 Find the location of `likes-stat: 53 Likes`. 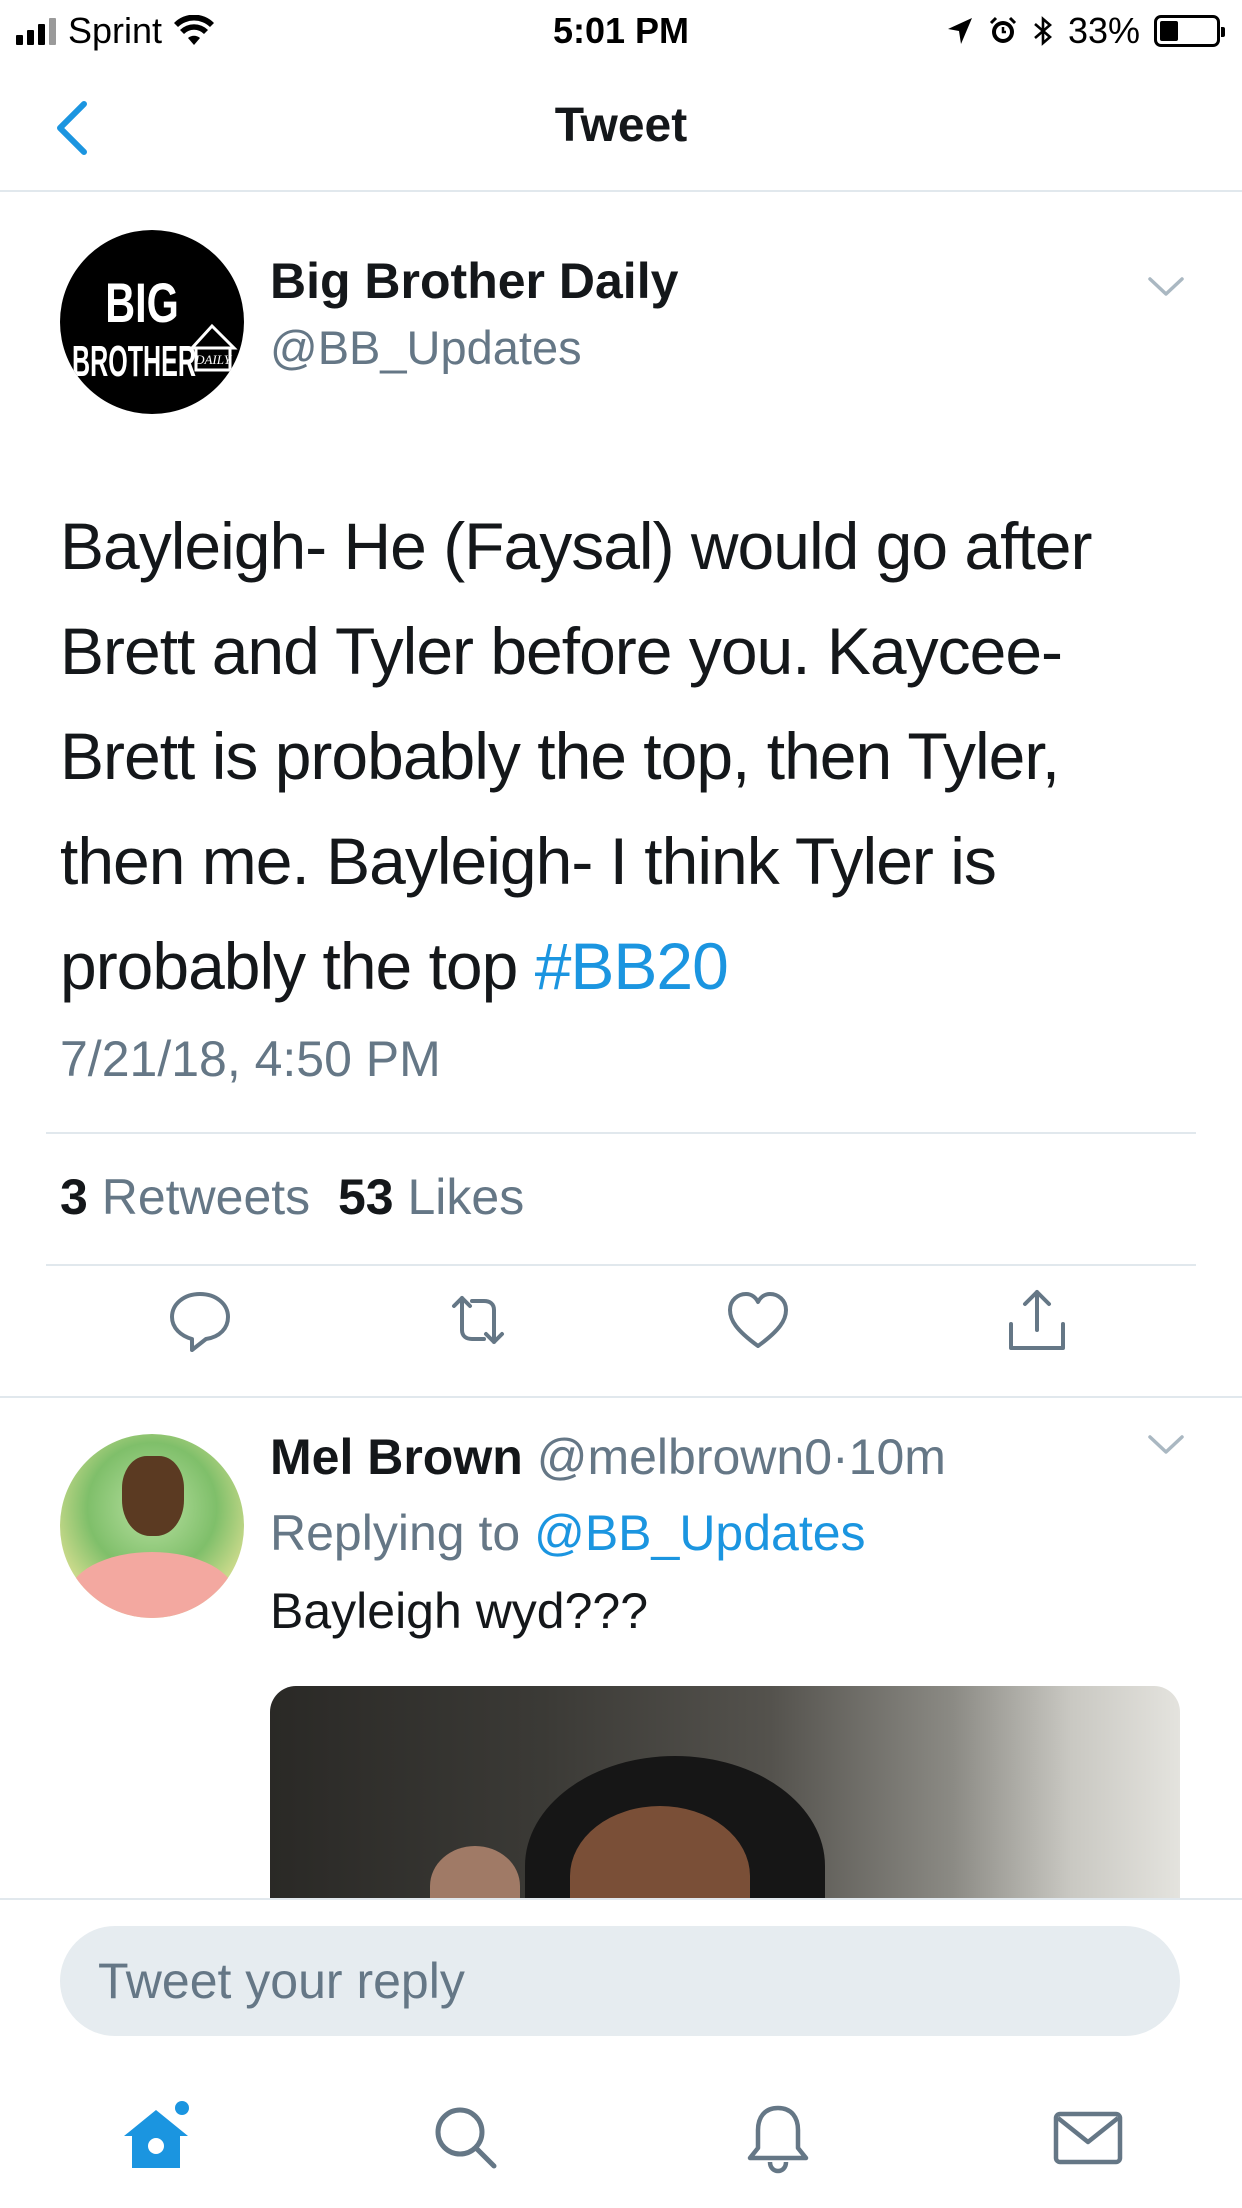

likes-stat: 53 Likes is located at coordinates (431, 1197).